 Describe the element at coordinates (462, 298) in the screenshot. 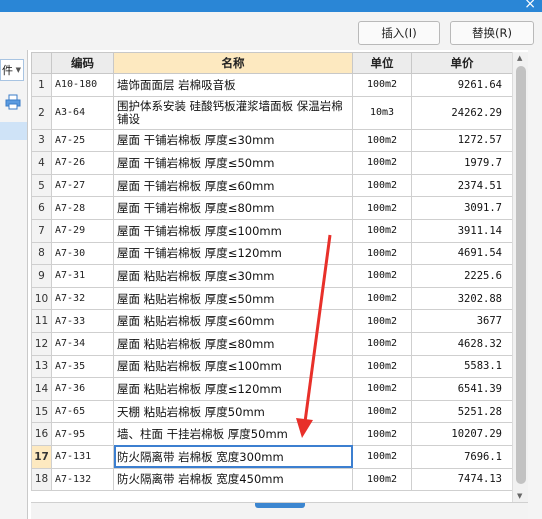

I see `price-cell: 3202.88` at that location.